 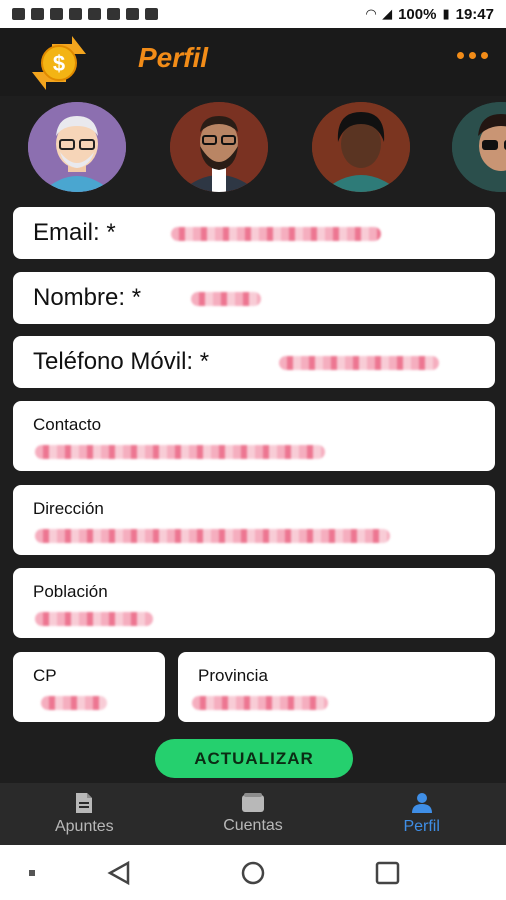 I want to click on notification-icons, so click(x=85, y=14).